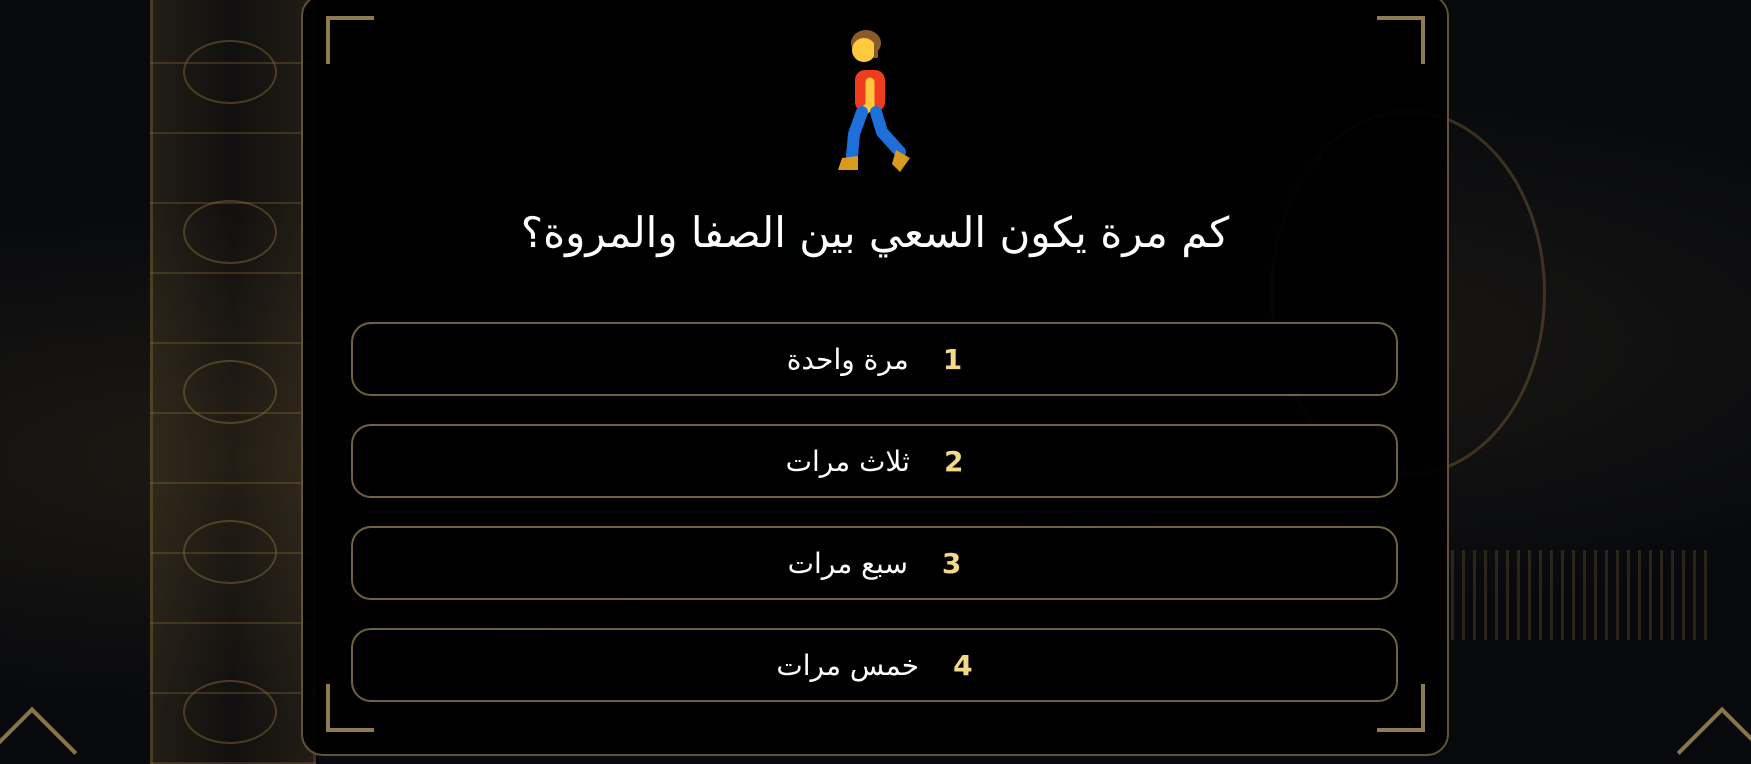 This screenshot has height=764, width=1751. I want to click on person-walking-icon, so click(874, 101).